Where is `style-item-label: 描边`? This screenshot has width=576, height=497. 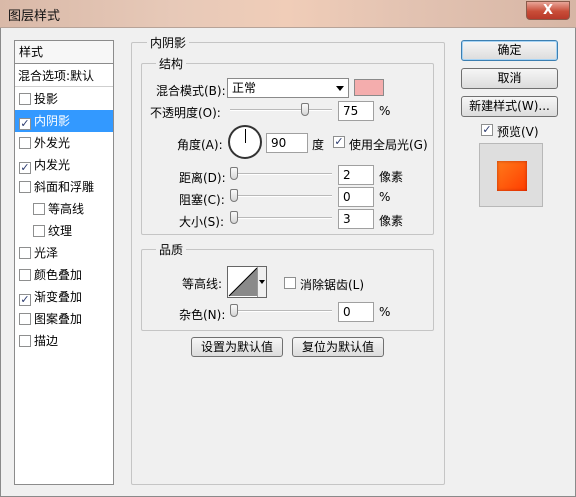 style-item-label: 描边 is located at coordinates (46, 341).